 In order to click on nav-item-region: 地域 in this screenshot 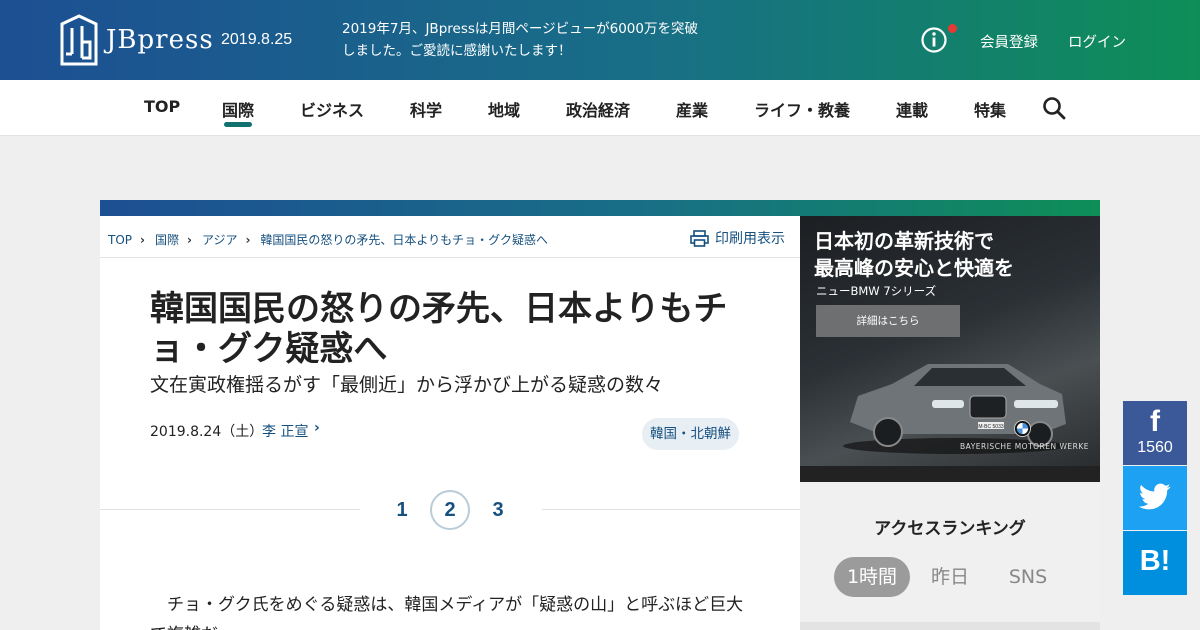, I will do `click(504, 109)`.